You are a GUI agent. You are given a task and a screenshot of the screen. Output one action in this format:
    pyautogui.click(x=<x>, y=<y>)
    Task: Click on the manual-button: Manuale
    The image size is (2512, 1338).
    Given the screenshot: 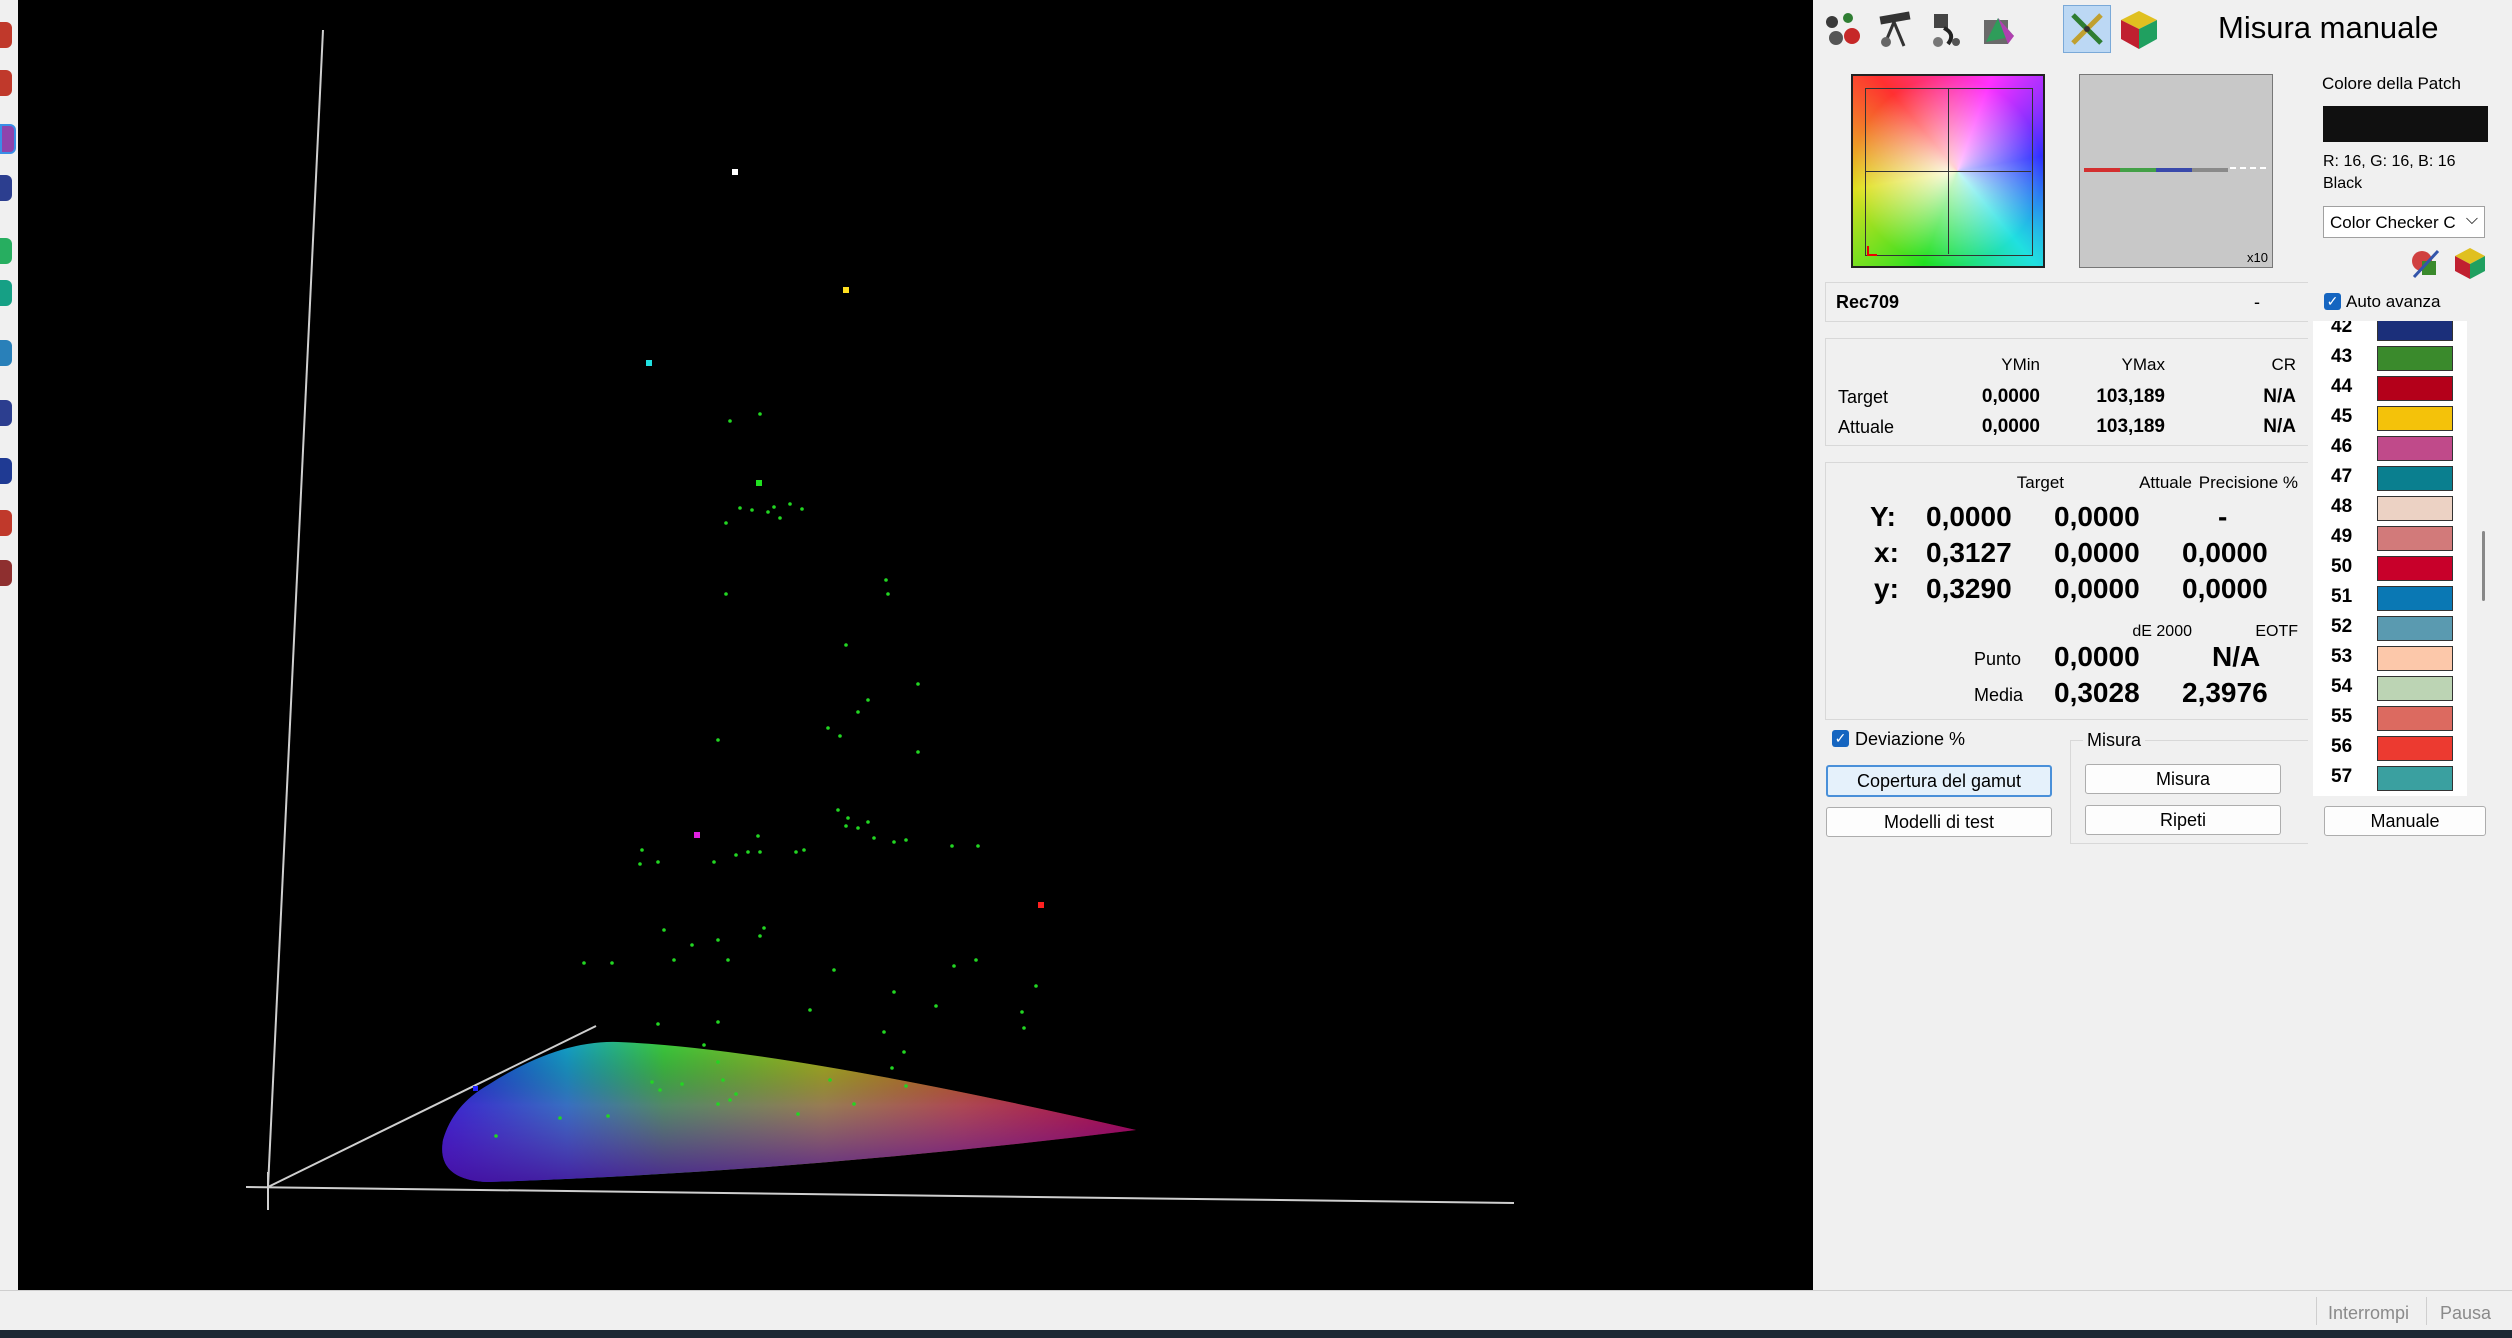 What is the action you would take?
    pyautogui.click(x=2405, y=821)
    